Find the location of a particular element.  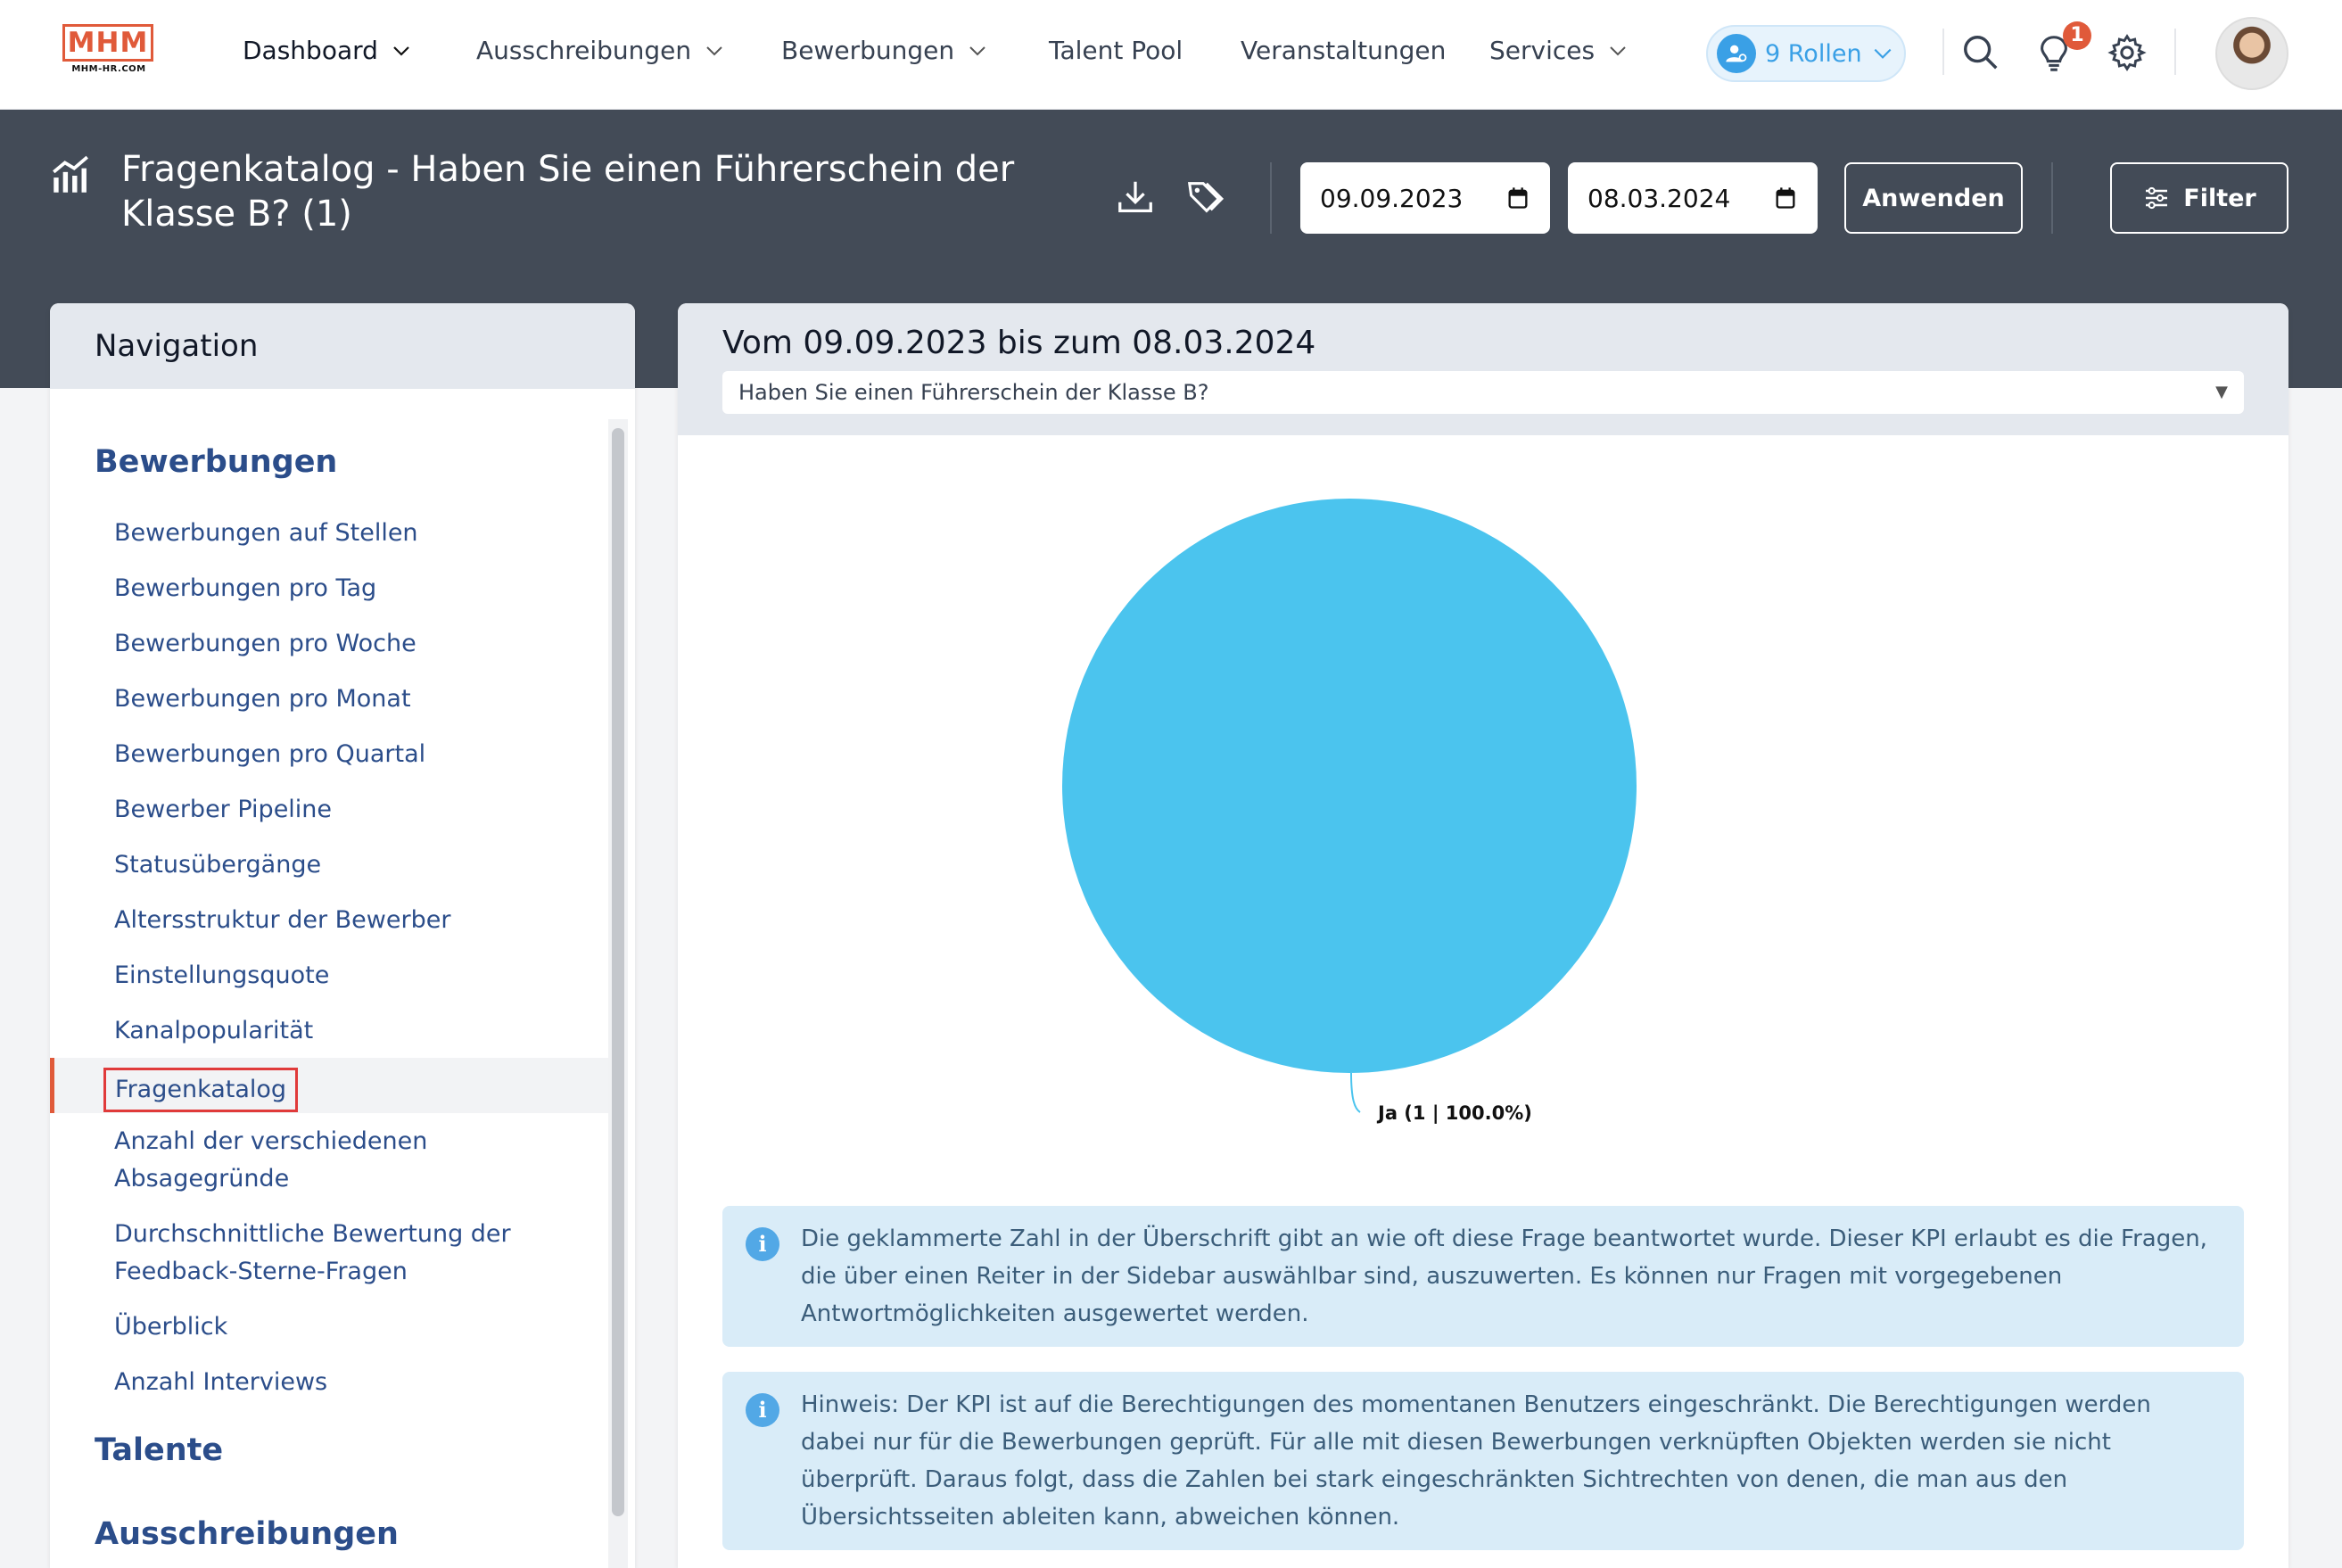

date-to-input: 08.03.2024 is located at coordinates (1693, 198).